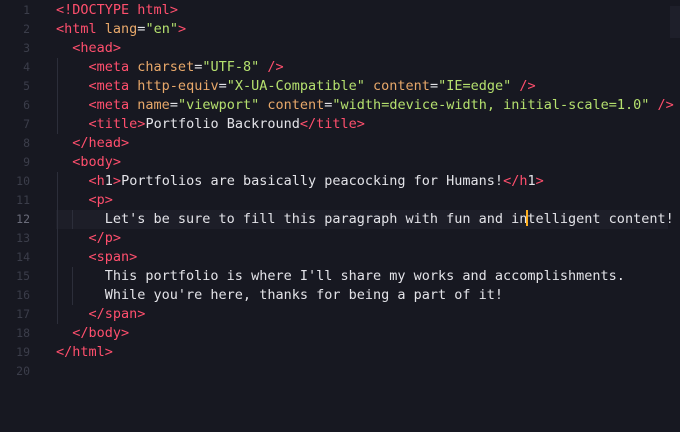 The height and width of the screenshot is (432, 680). Describe the element at coordinates (23, 238) in the screenshot. I see `line-number: 13` at that location.